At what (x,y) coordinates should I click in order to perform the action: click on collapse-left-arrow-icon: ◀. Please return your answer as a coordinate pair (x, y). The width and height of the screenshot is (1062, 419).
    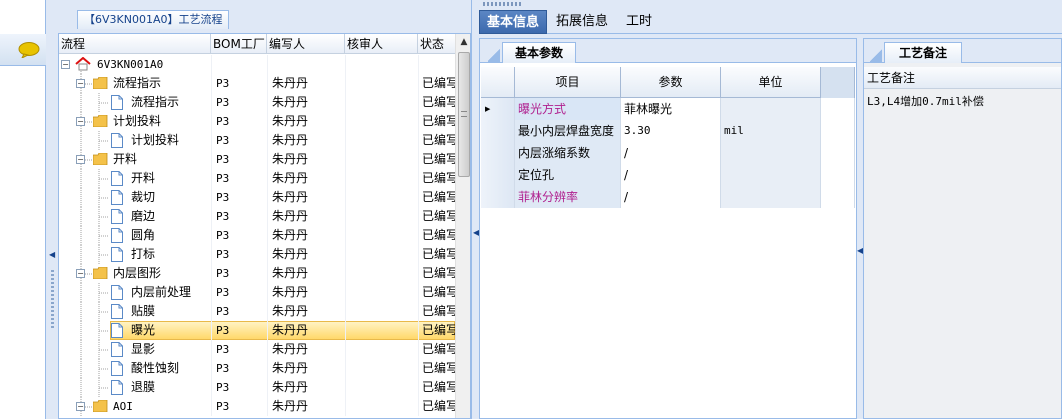
    Looking at the image, I should click on (52, 254).